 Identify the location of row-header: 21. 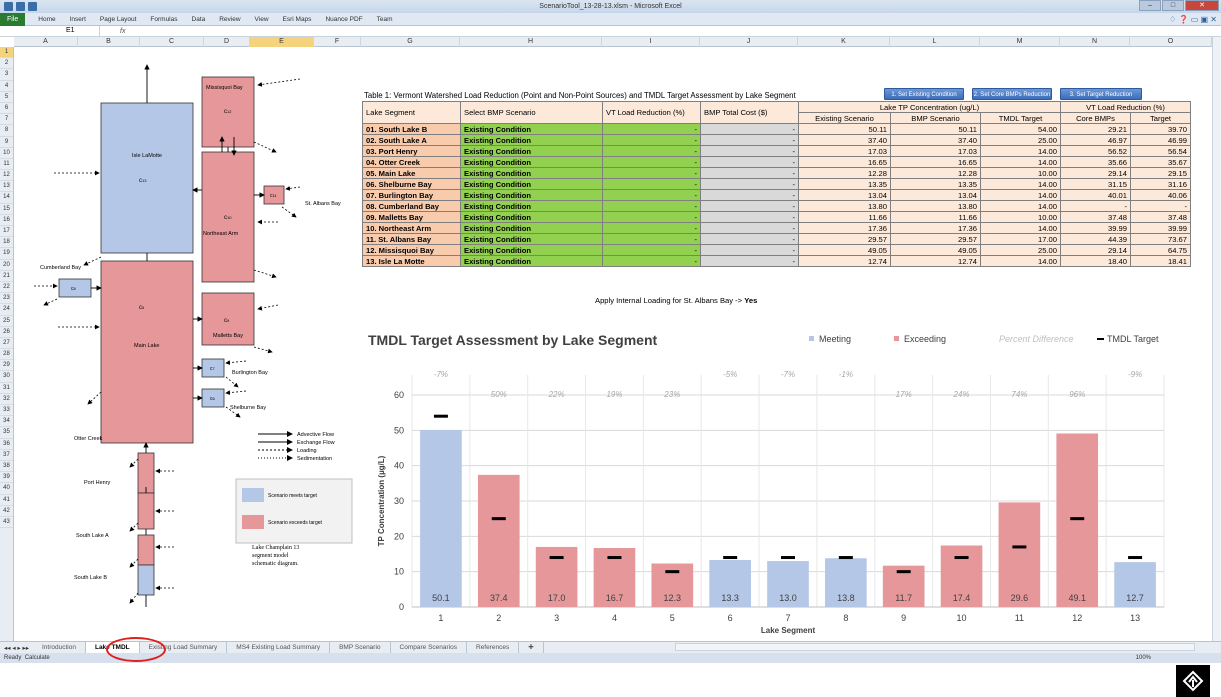
(6, 276).